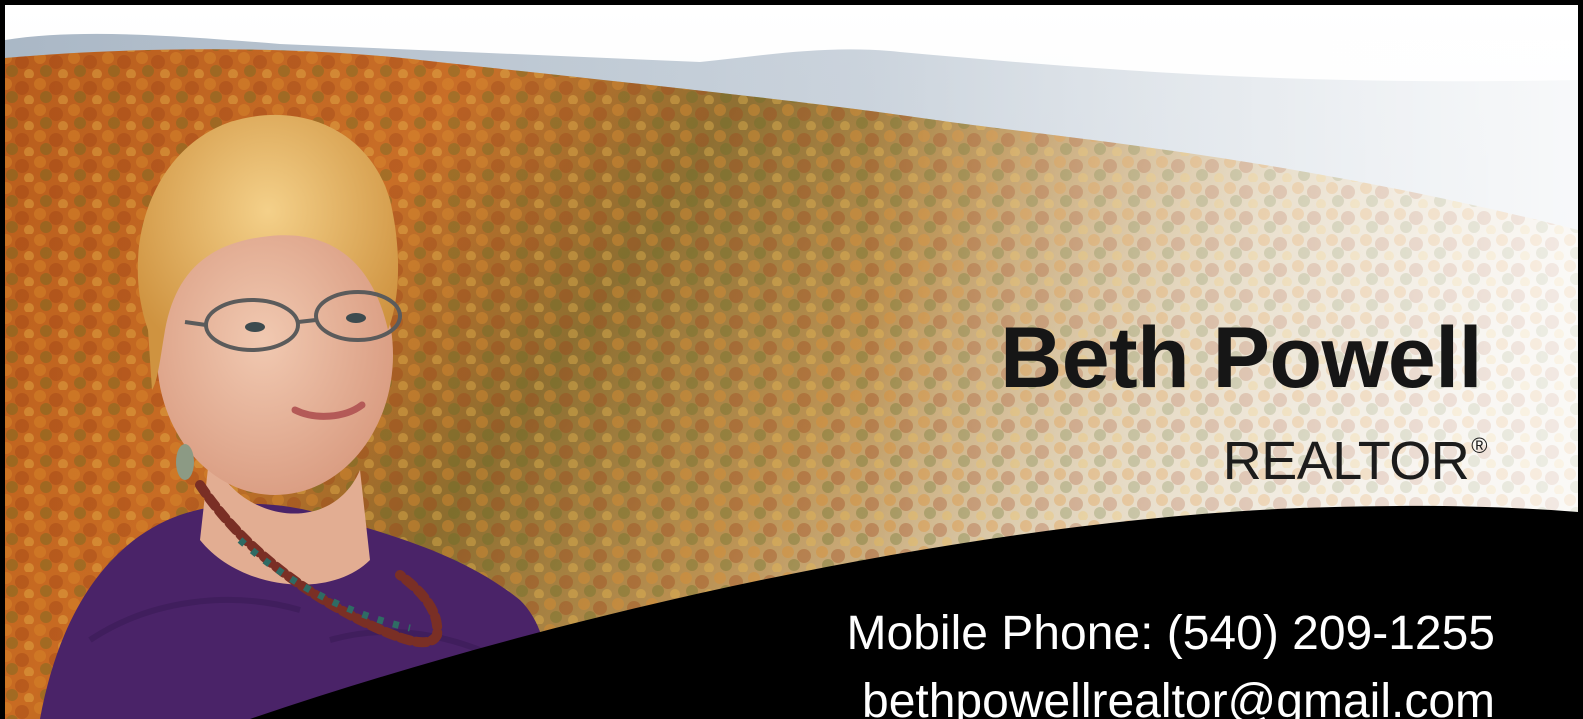  I want to click on mobile-phone: Mobile Phone: (540) 209-1255, so click(1170, 633).